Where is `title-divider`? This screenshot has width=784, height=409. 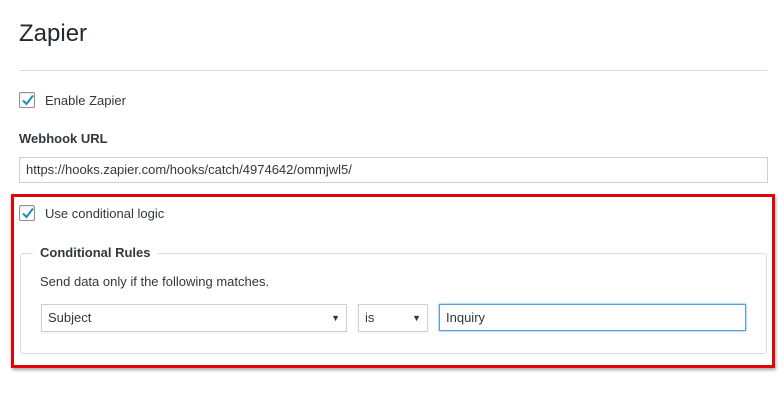
title-divider is located at coordinates (393, 70).